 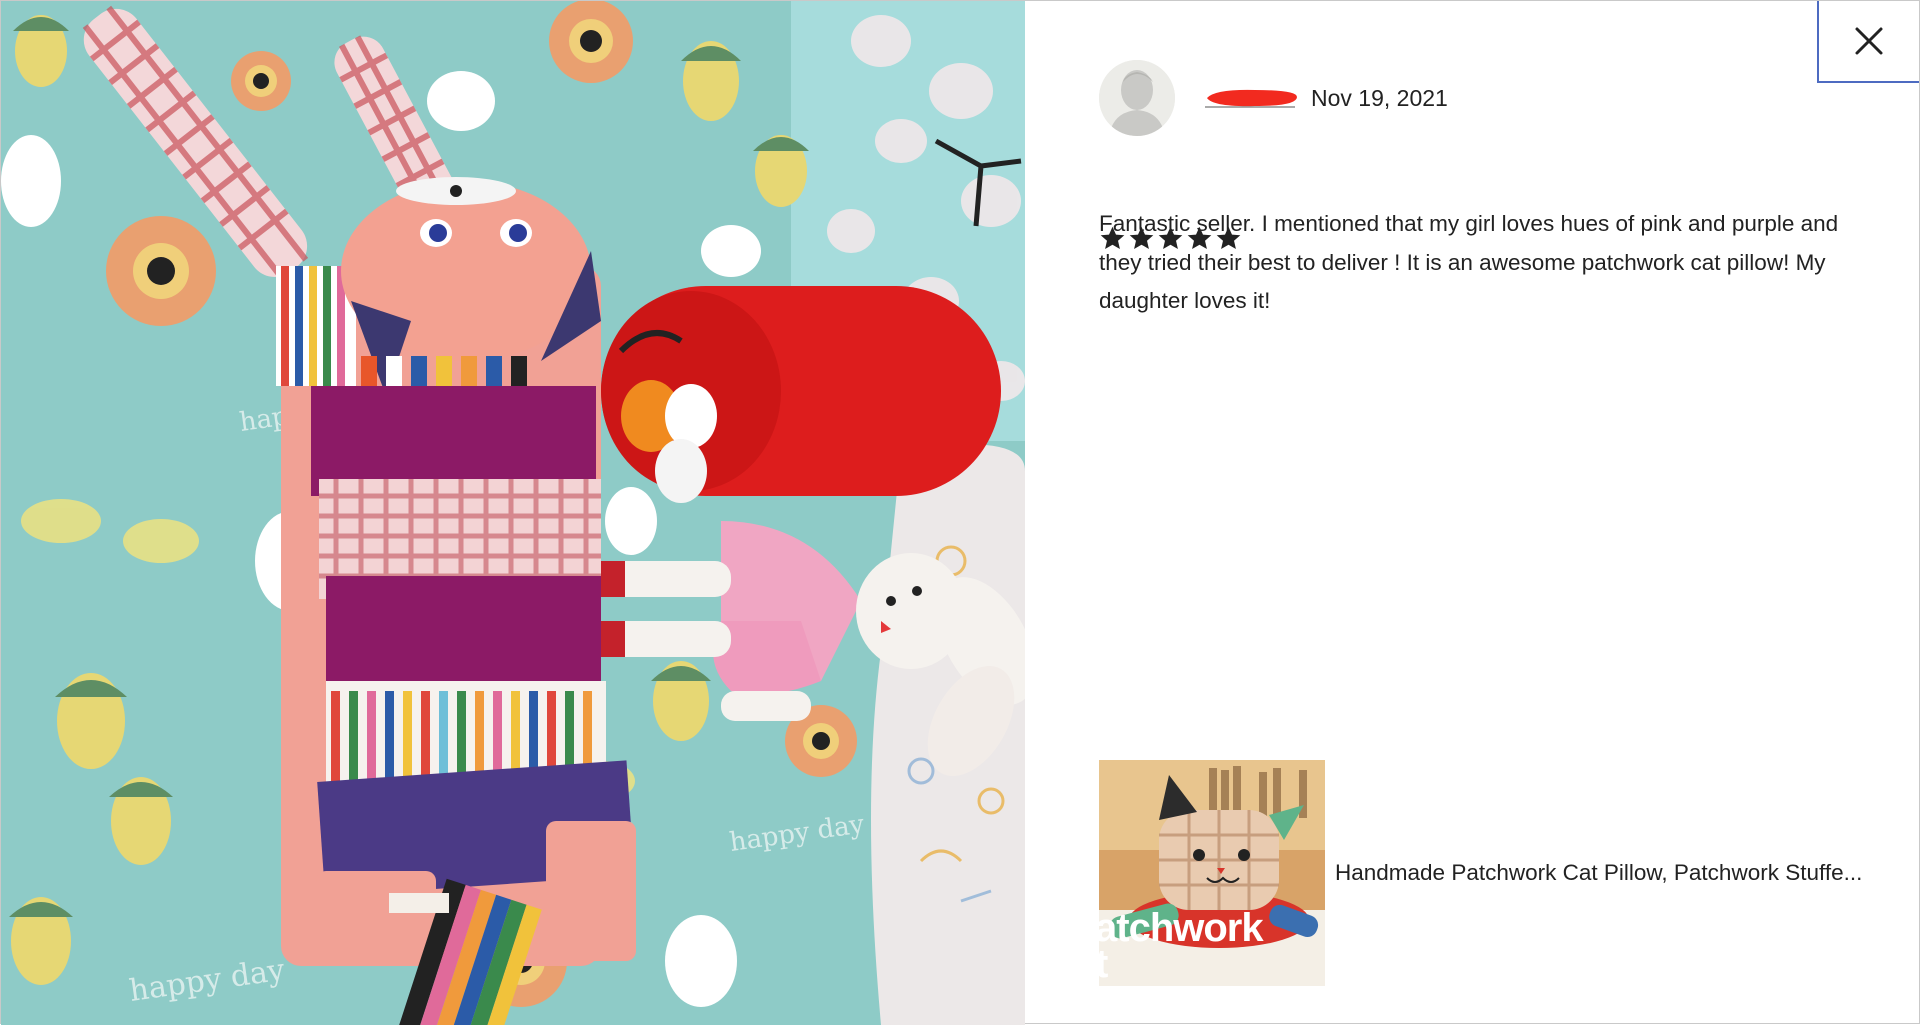 I want to click on thumbnail-overlay-text: atchwork t, so click(x=1181, y=946).